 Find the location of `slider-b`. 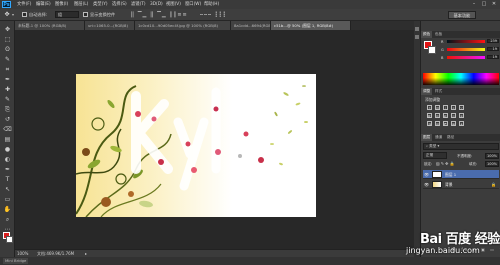

slider-b is located at coordinates (466, 57).